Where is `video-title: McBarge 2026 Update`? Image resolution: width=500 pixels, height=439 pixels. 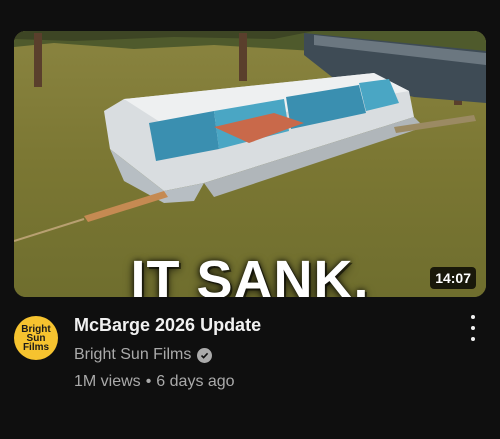 video-title: McBarge 2026 Update is located at coordinates (167, 325).